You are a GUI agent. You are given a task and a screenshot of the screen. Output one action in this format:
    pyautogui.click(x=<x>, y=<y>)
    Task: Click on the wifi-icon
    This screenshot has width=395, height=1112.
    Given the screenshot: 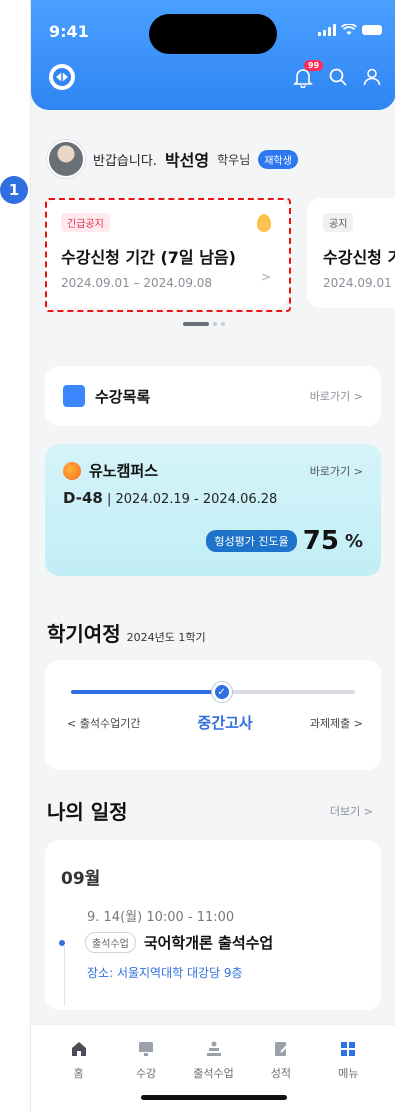 What is the action you would take?
    pyautogui.click(x=349, y=29)
    